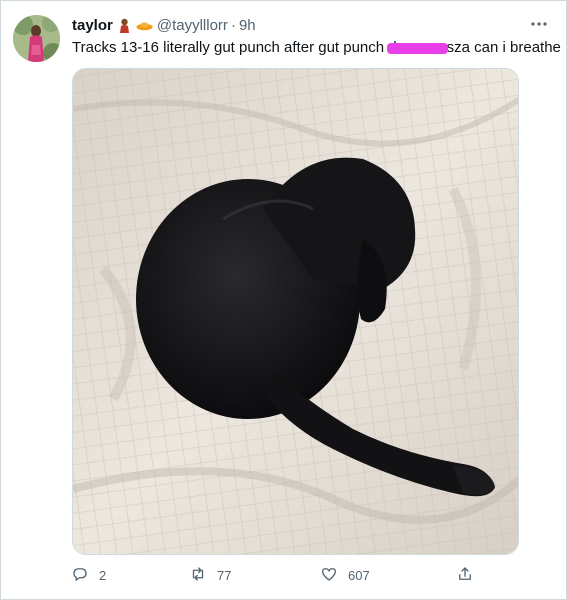 The image size is (567, 600). I want to click on tweet-actions: 2 77 607, so click(273, 575).